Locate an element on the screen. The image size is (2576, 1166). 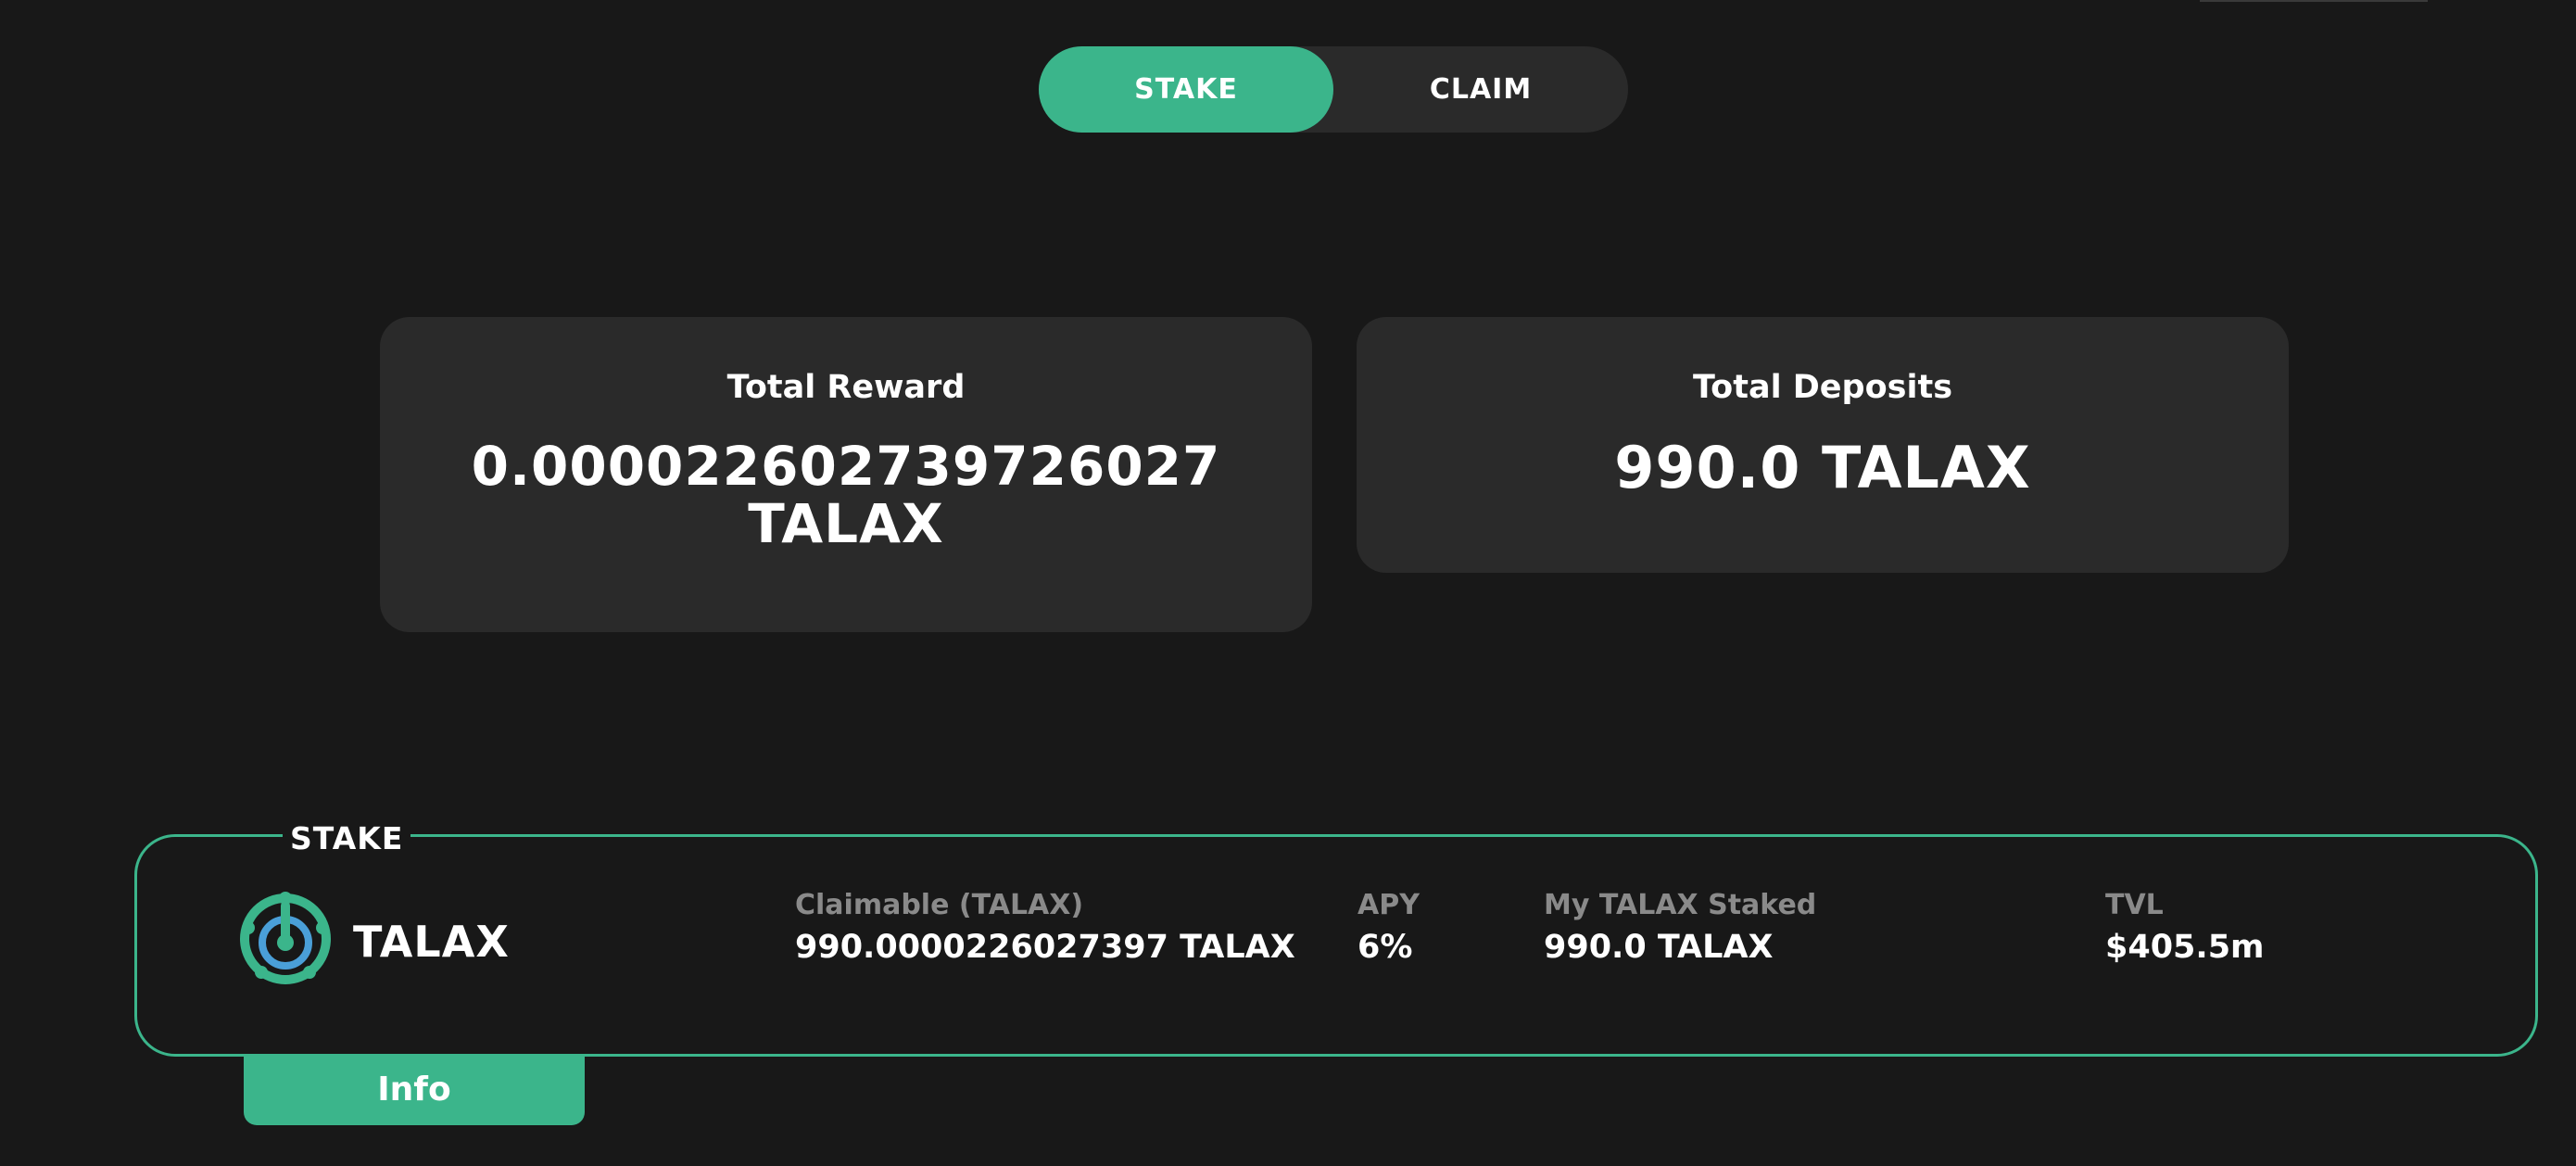
stake-panel-legend: STAKE is located at coordinates (347, 838).